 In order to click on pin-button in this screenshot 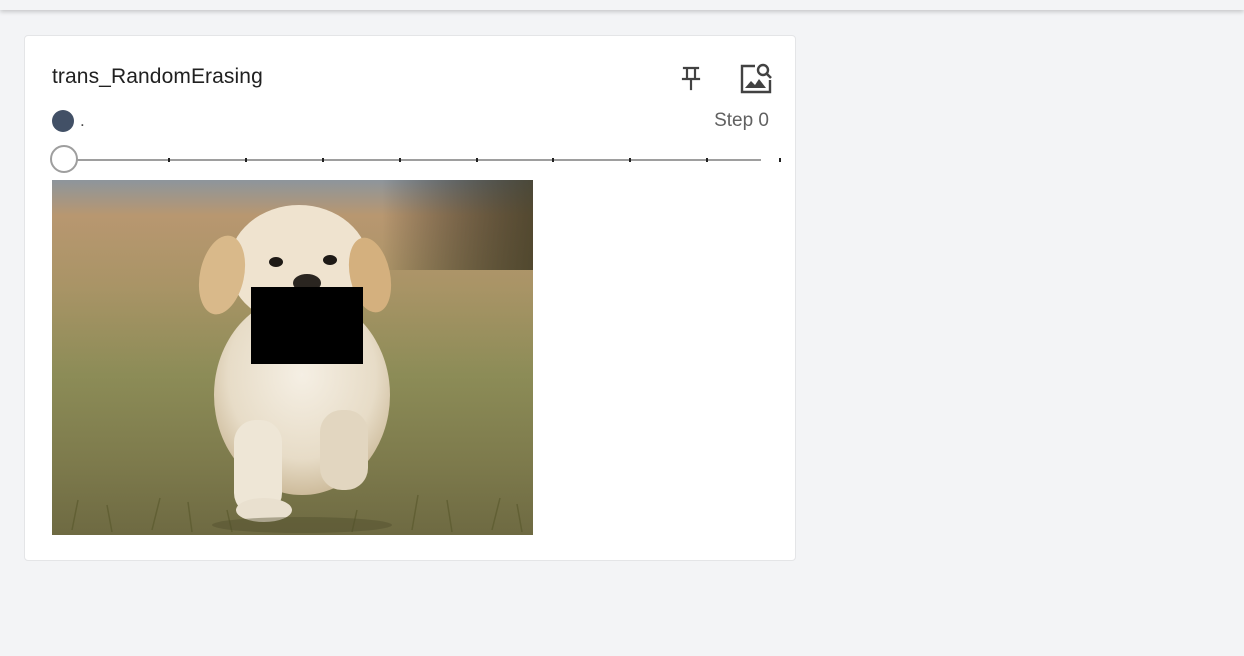, I will do `click(691, 78)`.